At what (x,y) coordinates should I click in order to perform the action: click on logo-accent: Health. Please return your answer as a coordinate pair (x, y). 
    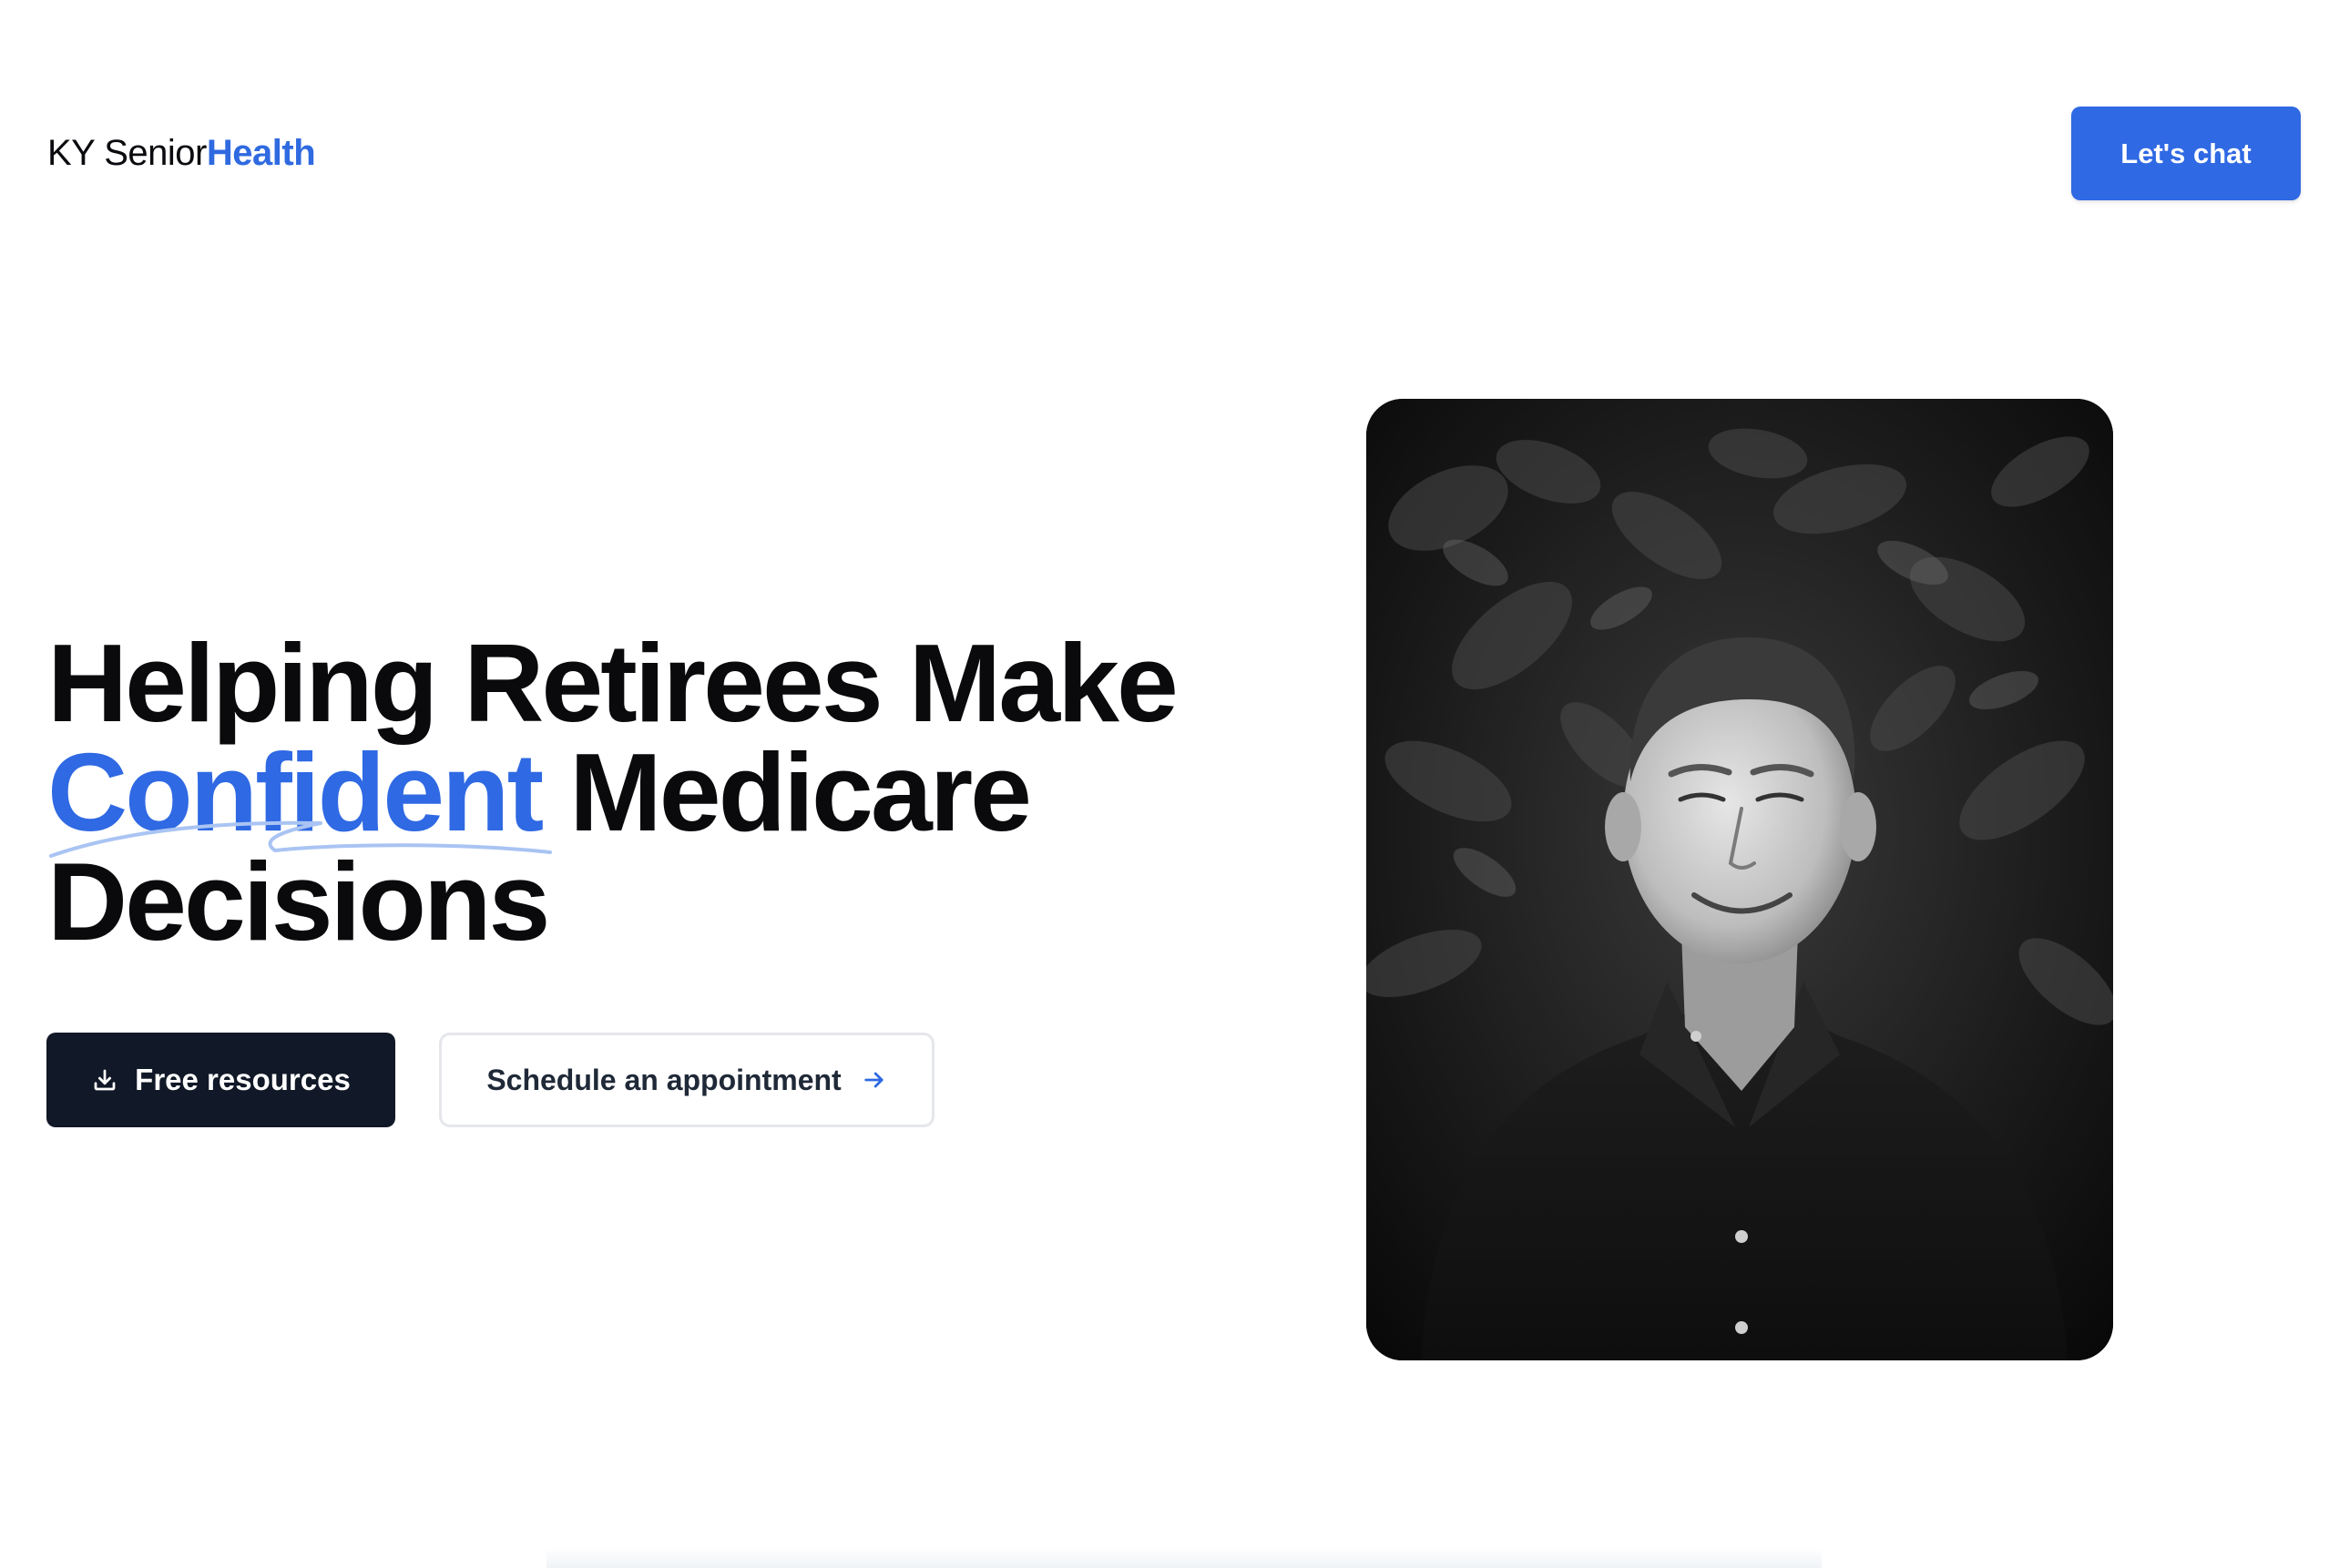
    Looking at the image, I should click on (261, 153).